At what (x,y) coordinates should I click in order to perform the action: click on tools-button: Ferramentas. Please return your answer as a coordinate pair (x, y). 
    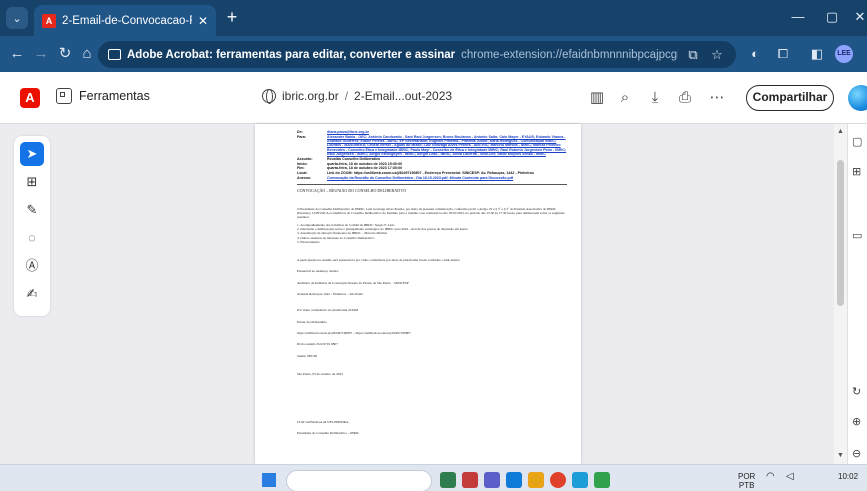
    Looking at the image, I should click on (103, 96).